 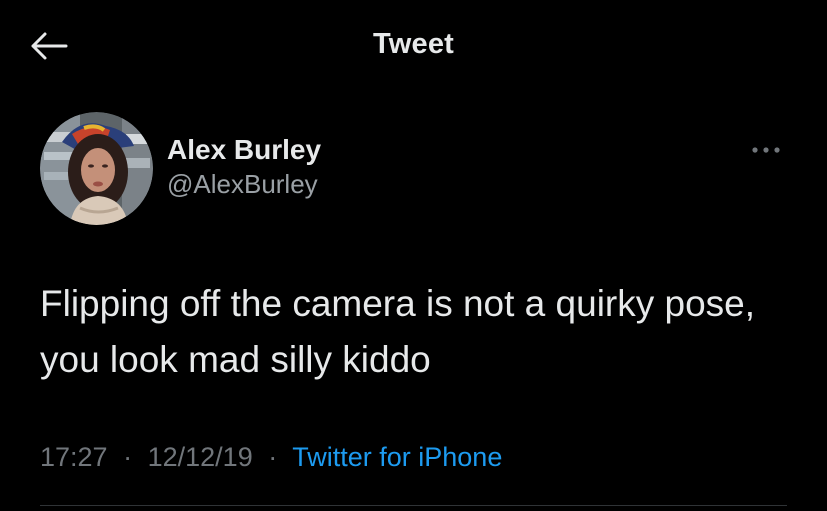 What do you see at coordinates (244, 184) in the screenshot?
I see `author-handle: @AlexBurley` at bounding box center [244, 184].